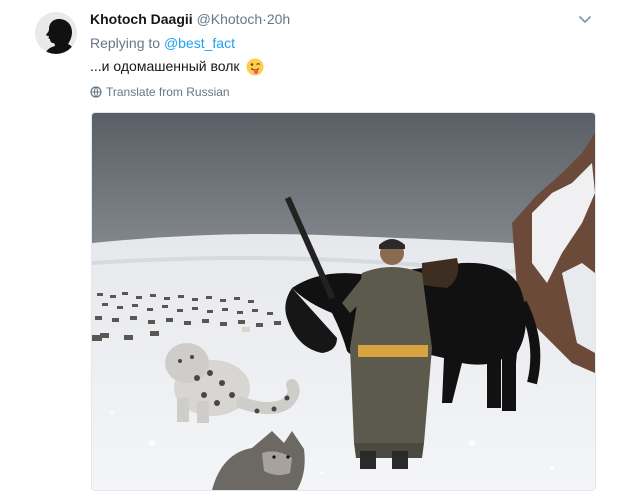 This screenshot has height=493, width=629. I want to click on translate-label: Translate from Russian, so click(168, 92).